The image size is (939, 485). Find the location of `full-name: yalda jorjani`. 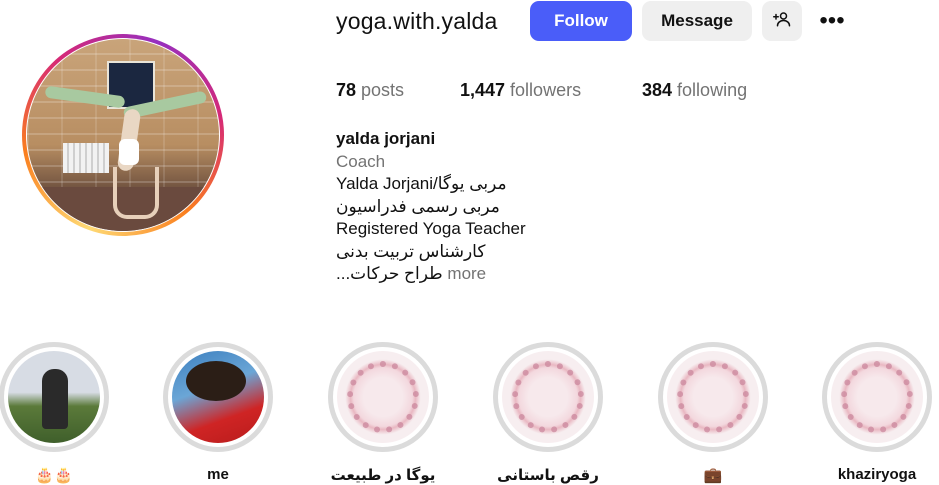

full-name: yalda jorjani is located at coordinates (386, 138).